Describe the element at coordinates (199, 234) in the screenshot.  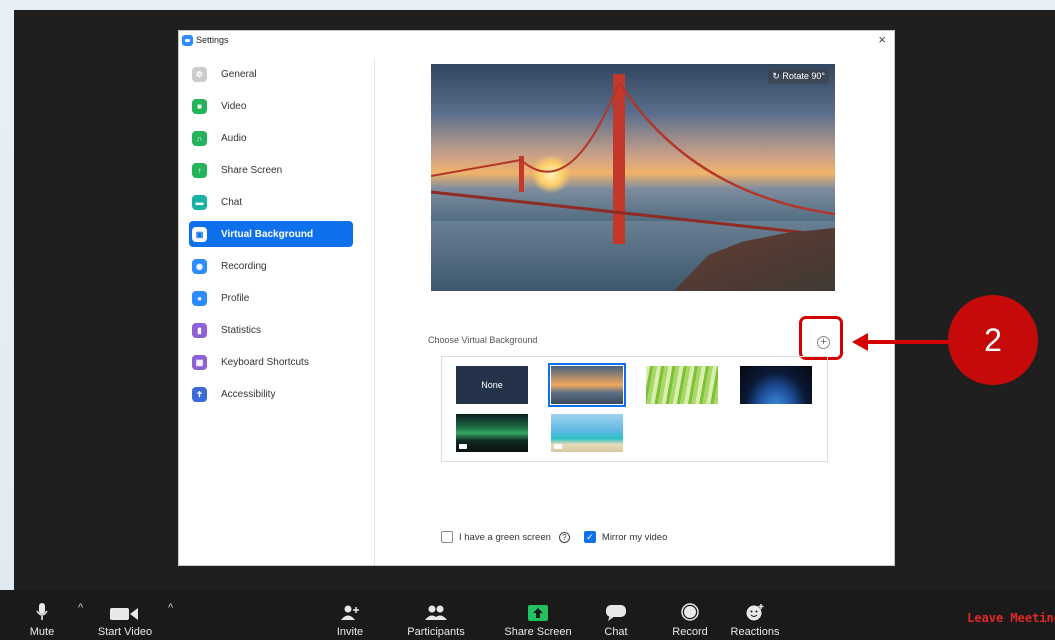
I see `virtual-background-icon: ▣` at that location.